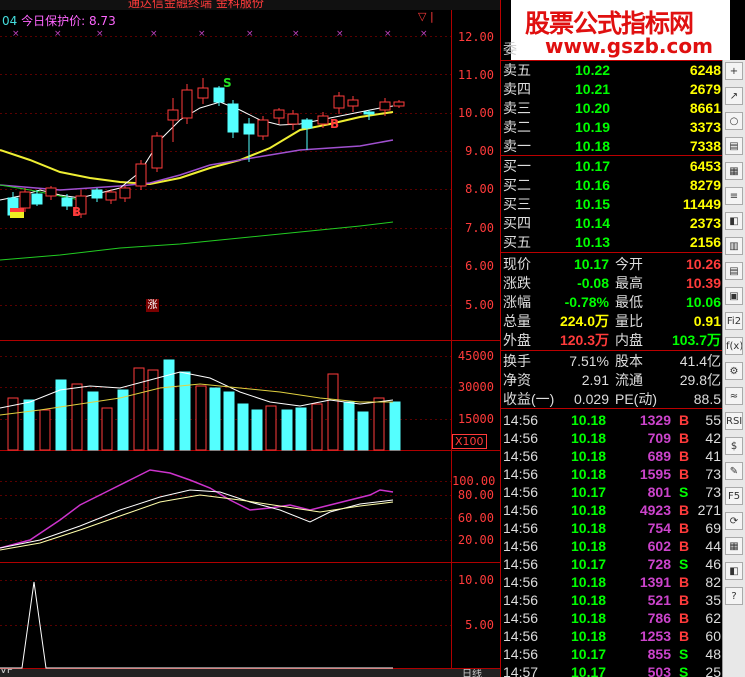 This screenshot has height=677, width=745. What do you see at coordinates (479, 625) in the screenshot?
I see `bottom-axis-label: 5.00` at bounding box center [479, 625].